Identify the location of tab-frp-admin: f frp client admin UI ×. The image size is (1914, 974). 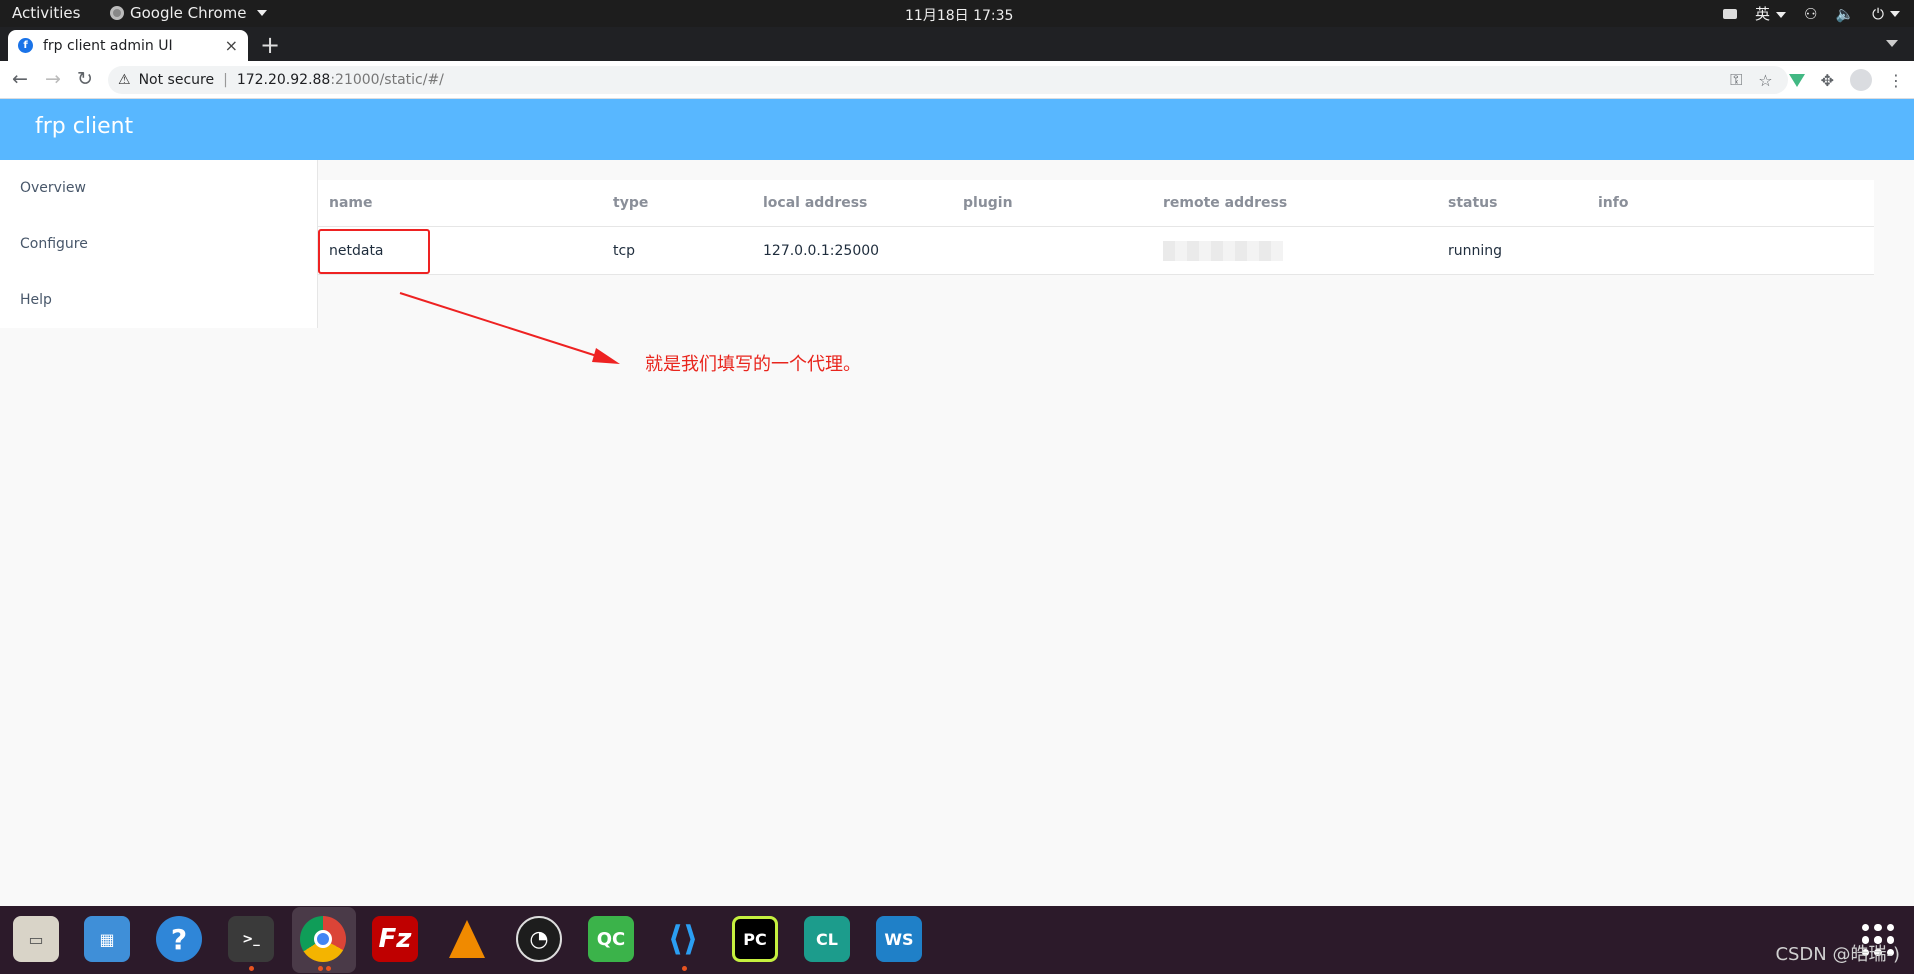
(128, 45).